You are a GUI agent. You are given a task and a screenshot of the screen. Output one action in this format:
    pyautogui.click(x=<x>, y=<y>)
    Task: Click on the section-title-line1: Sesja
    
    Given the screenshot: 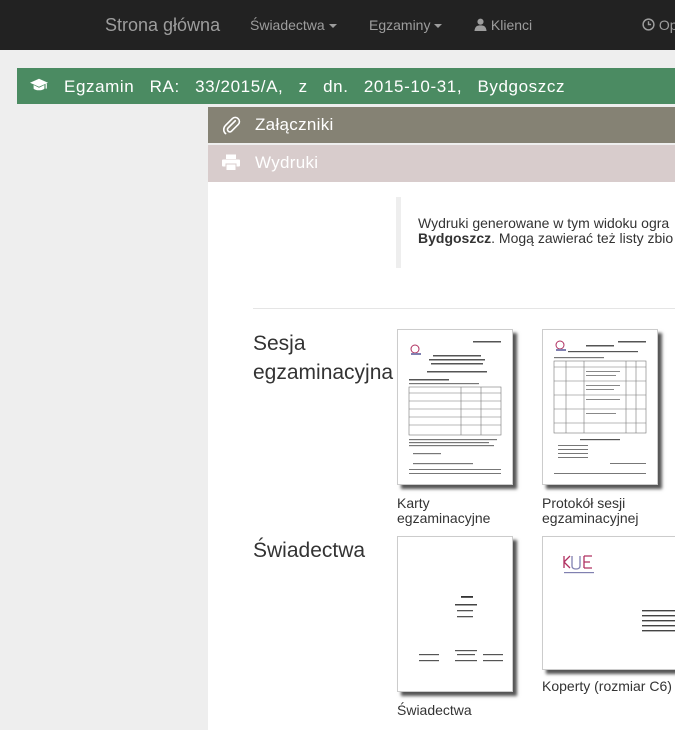 What is the action you would take?
    pyautogui.click(x=279, y=343)
    